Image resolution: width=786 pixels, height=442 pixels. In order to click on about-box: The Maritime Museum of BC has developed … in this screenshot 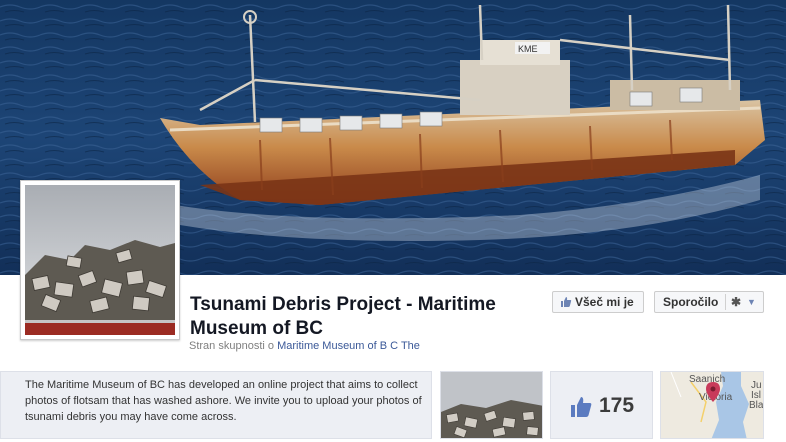, I will do `click(216, 405)`.